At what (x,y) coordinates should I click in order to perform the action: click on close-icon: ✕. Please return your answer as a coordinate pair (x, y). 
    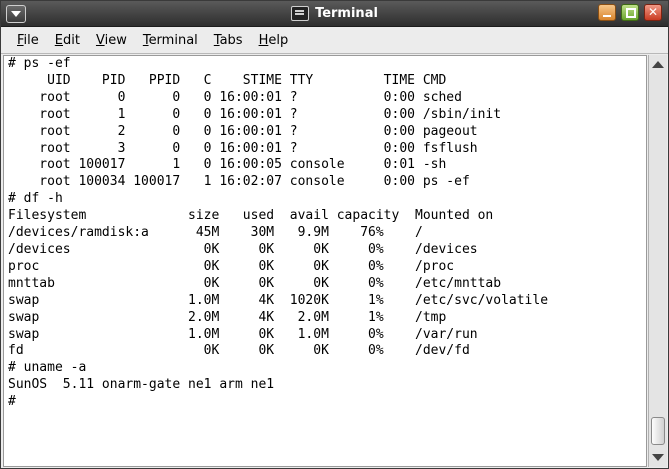
    Looking at the image, I should click on (653, 12).